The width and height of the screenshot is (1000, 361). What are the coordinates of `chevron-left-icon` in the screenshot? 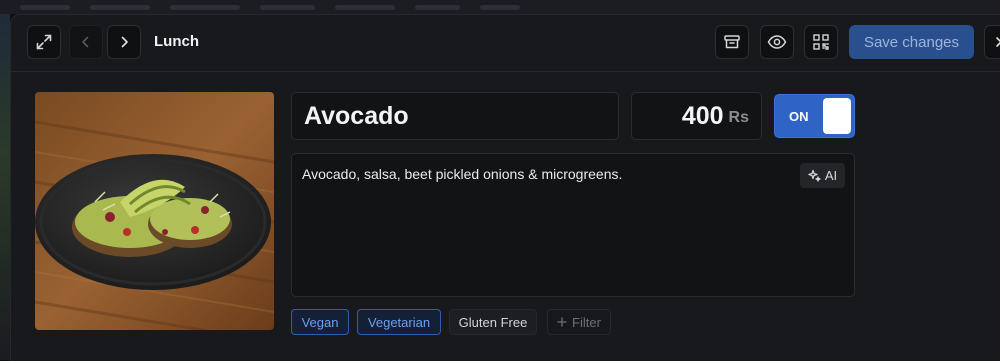 It's located at (85, 42).